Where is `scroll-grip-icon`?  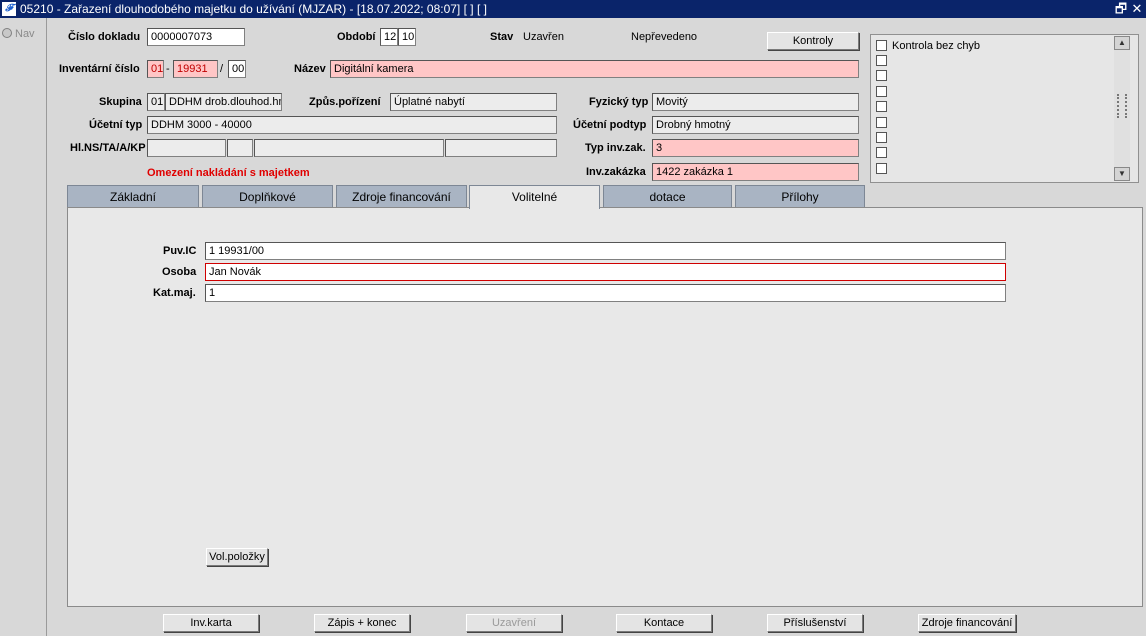
scroll-grip-icon is located at coordinates (1122, 106).